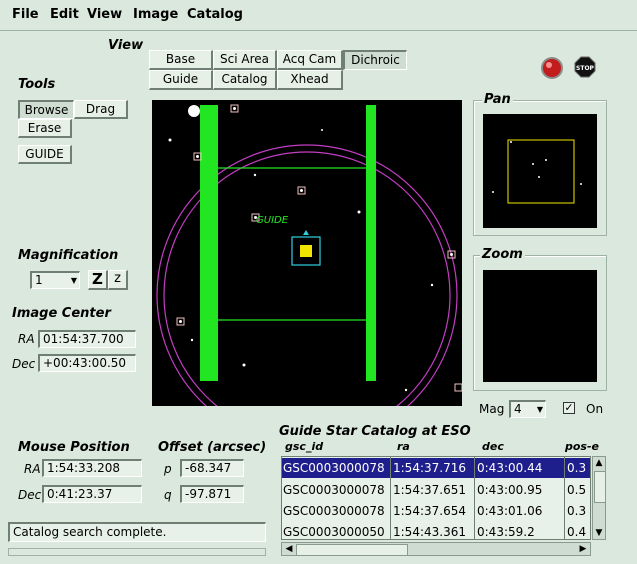 The height and width of the screenshot is (564, 637). Describe the element at coordinates (181, 60) in the screenshot. I see `tab-base: Base` at that location.